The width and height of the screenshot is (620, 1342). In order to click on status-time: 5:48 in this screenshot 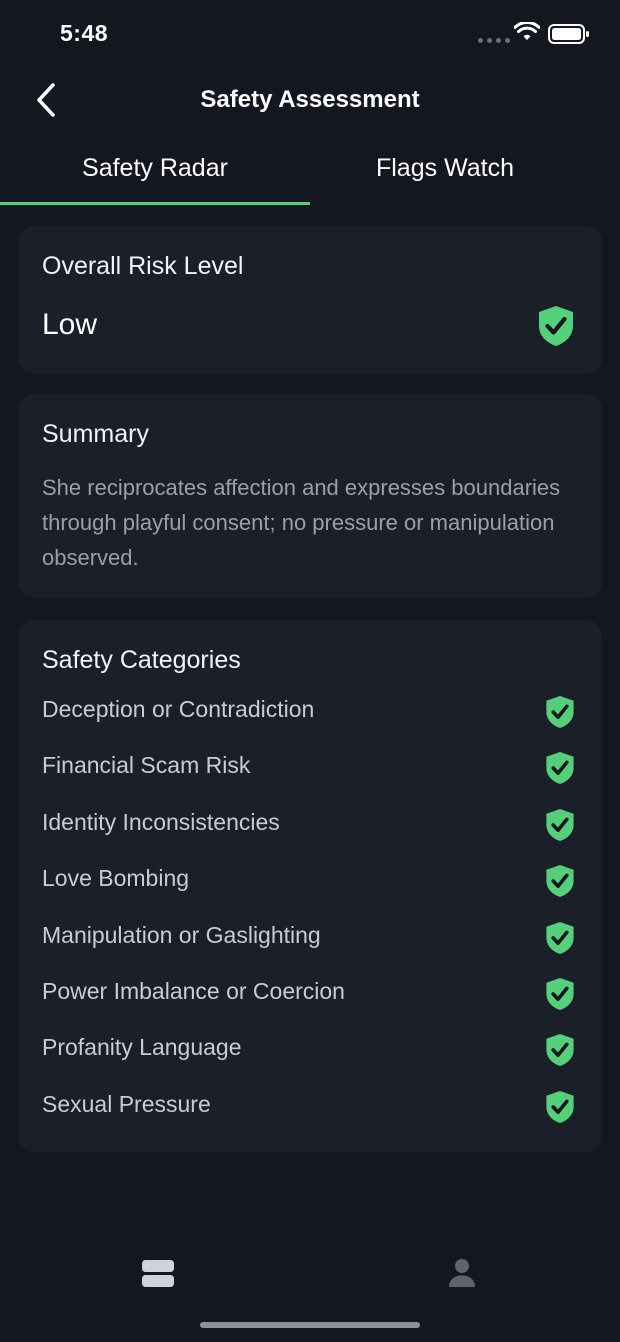, I will do `click(84, 33)`.